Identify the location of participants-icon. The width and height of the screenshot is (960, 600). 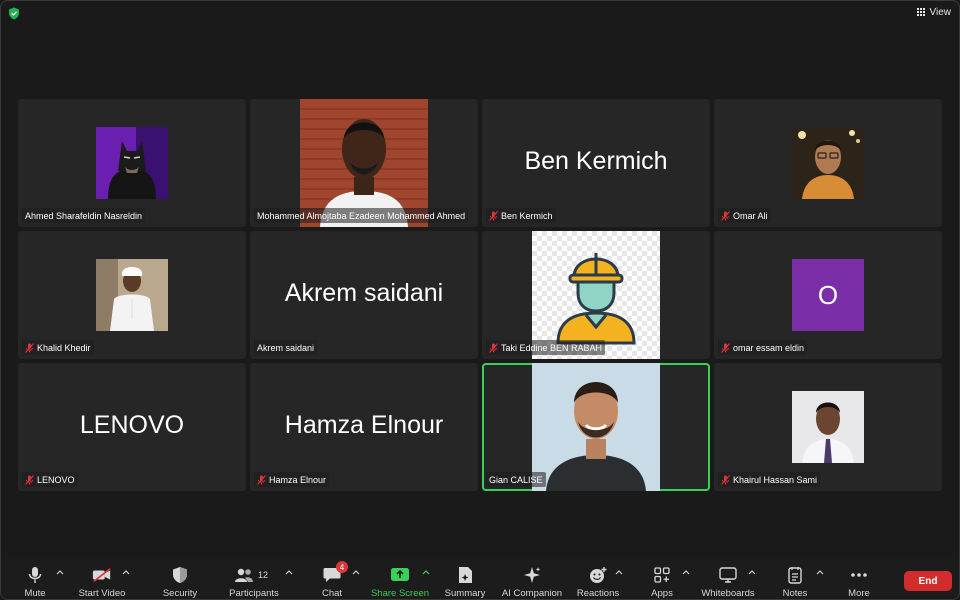
(244, 575).